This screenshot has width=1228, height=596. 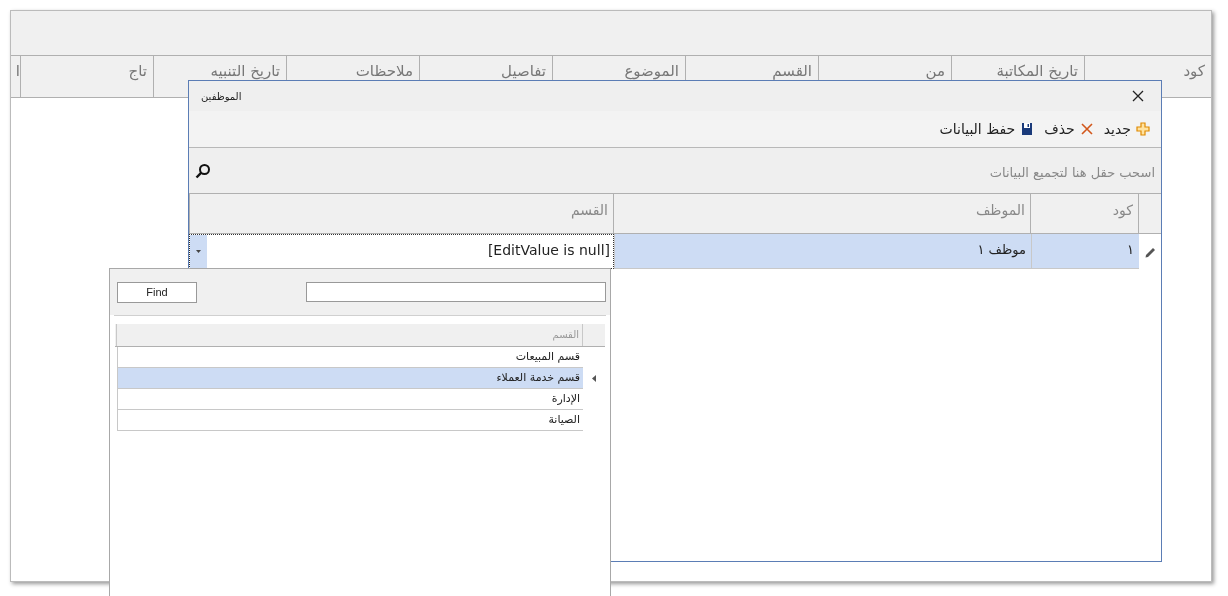 I want to click on toolbar-button: حفظ البيانات, so click(x=987, y=129).